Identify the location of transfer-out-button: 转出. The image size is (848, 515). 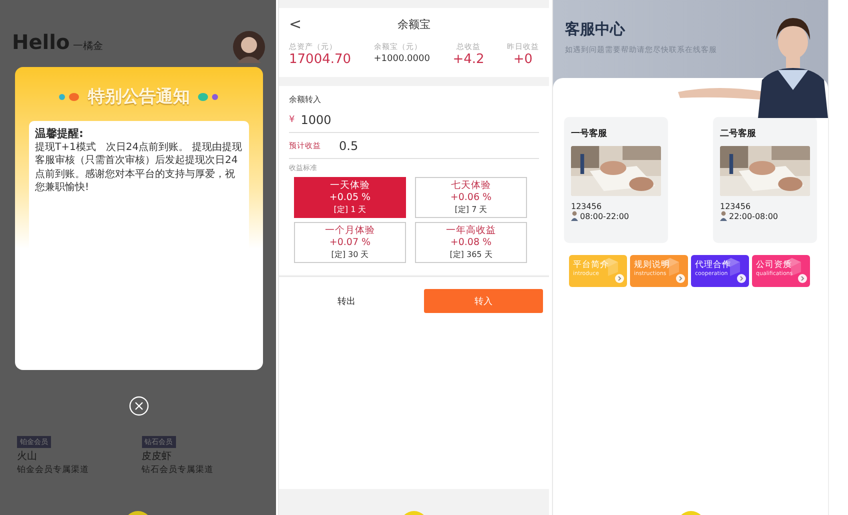
(346, 301).